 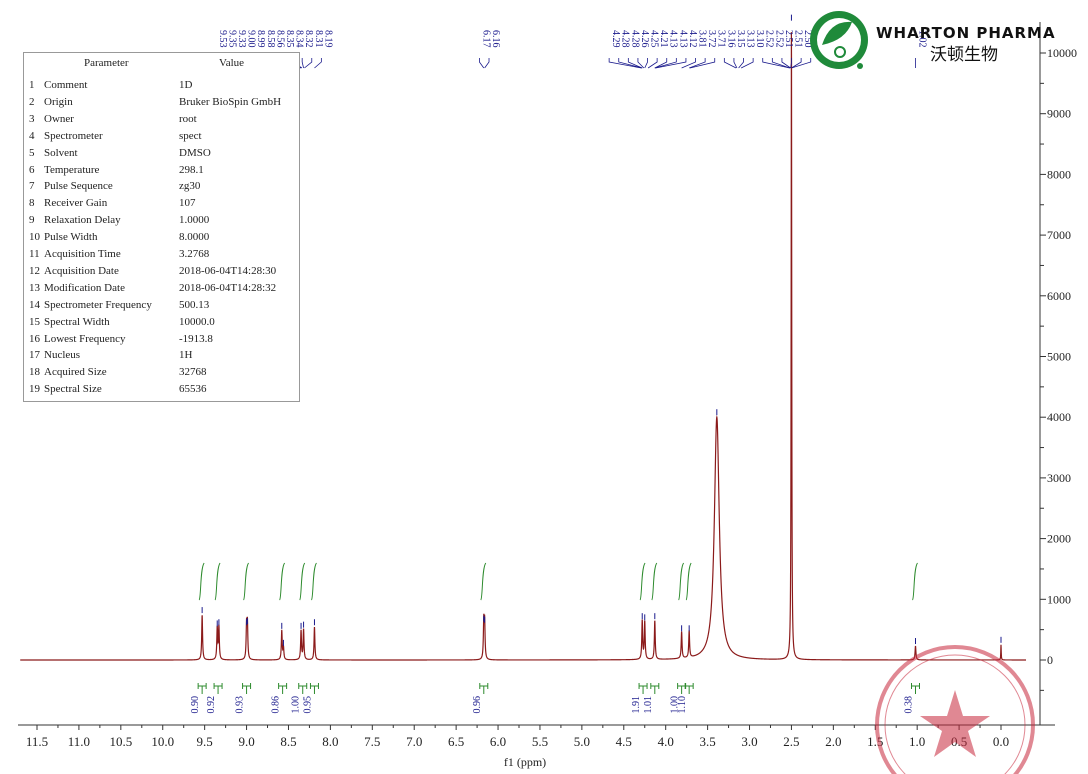 I want to click on peak-label: 4.21, so click(x=663, y=39).